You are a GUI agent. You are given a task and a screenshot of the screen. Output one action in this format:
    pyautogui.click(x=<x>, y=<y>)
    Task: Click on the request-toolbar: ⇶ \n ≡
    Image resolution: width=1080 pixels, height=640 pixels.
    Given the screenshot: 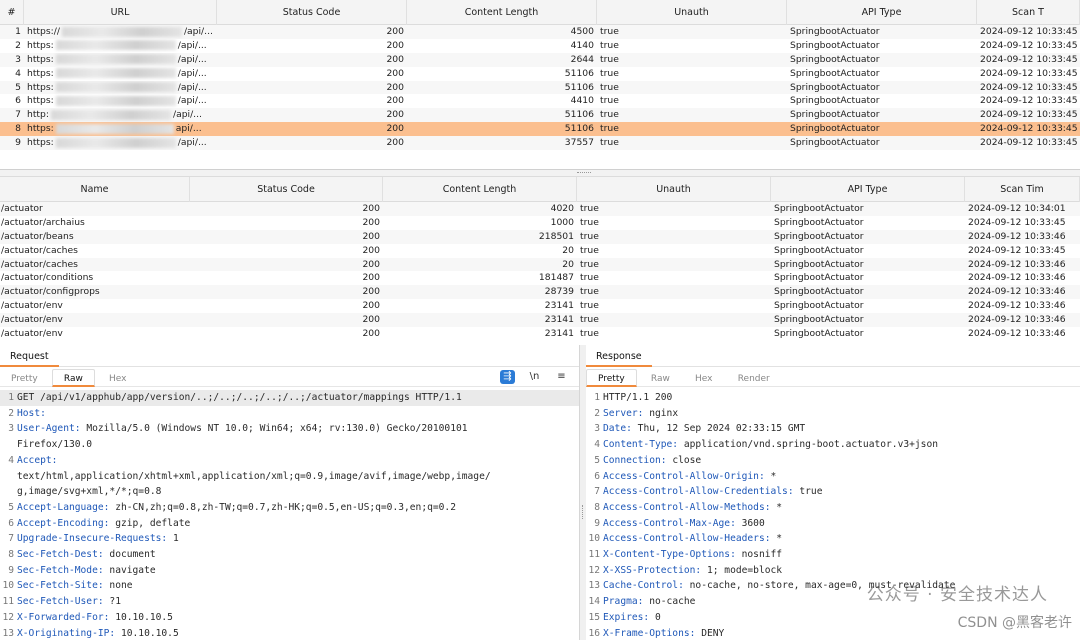 What is the action you would take?
    pyautogui.click(x=534, y=377)
    